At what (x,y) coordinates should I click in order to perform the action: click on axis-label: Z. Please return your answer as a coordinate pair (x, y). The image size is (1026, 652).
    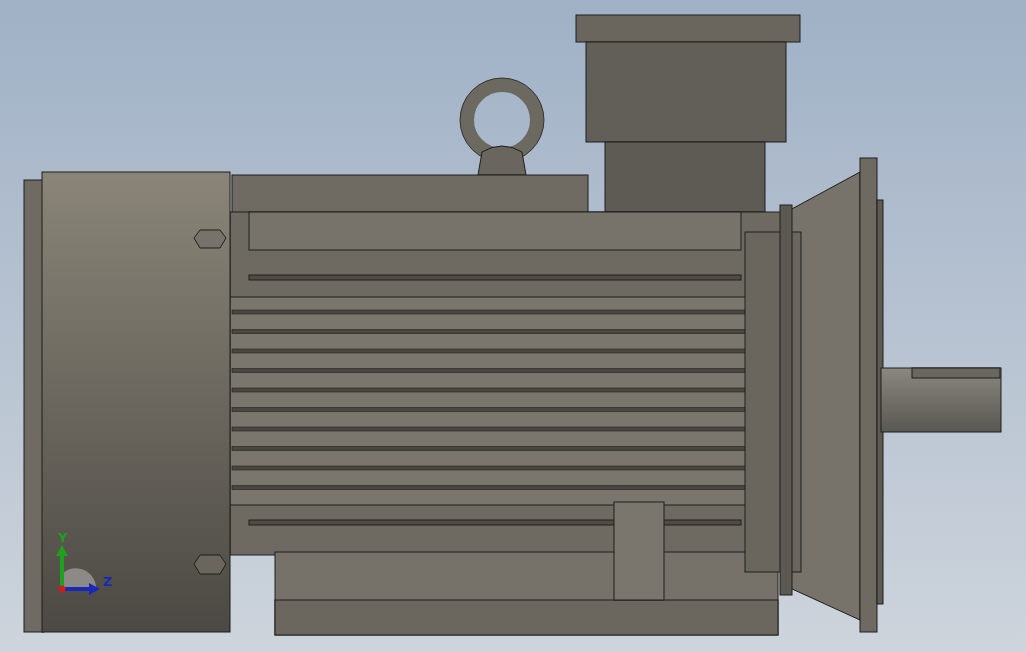
    Looking at the image, I should click on (108, 581).